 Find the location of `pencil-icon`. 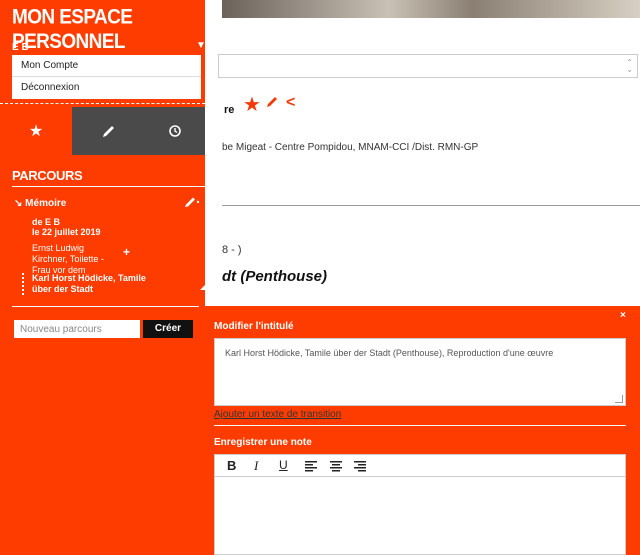

pencil-icon is located at coordinates (108, 131).